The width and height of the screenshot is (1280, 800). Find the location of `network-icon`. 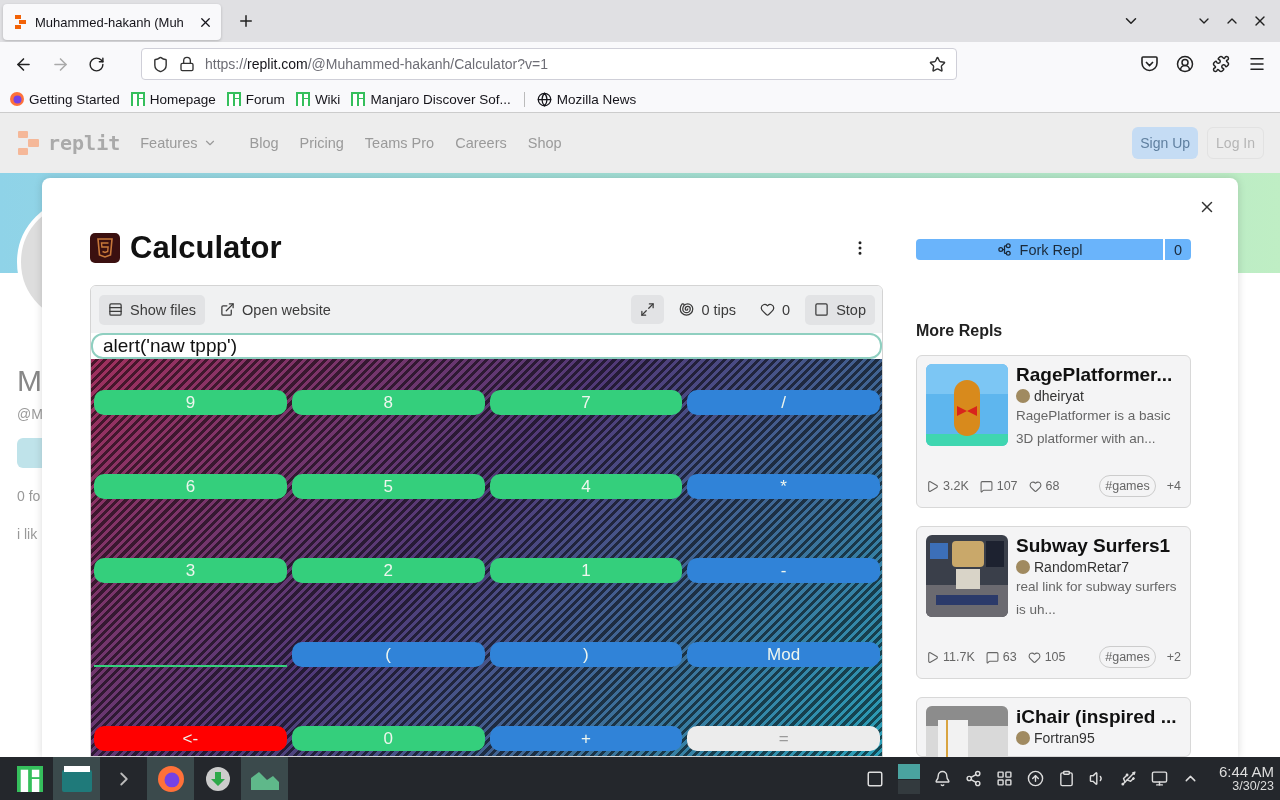

network-icon is located at coordinates (1159, 778).